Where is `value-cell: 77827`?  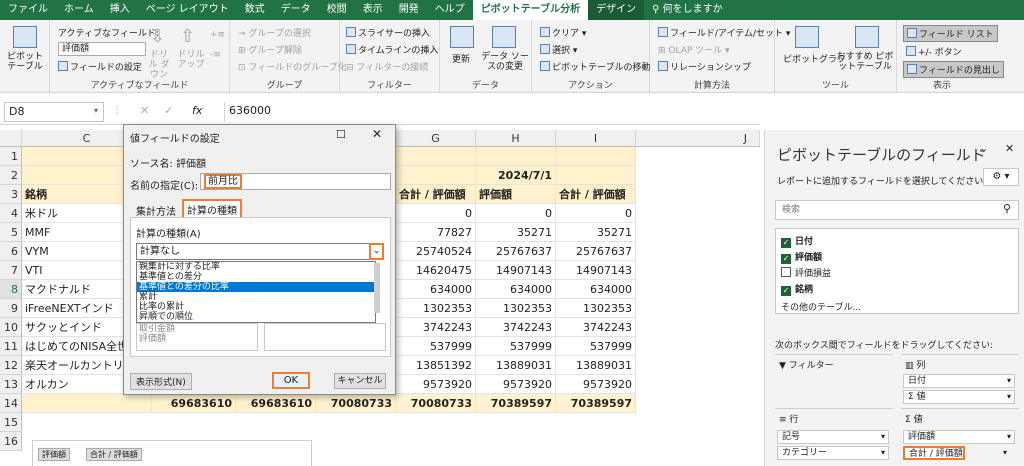
value-cell: 77827 is located at coordinates (436, 232).